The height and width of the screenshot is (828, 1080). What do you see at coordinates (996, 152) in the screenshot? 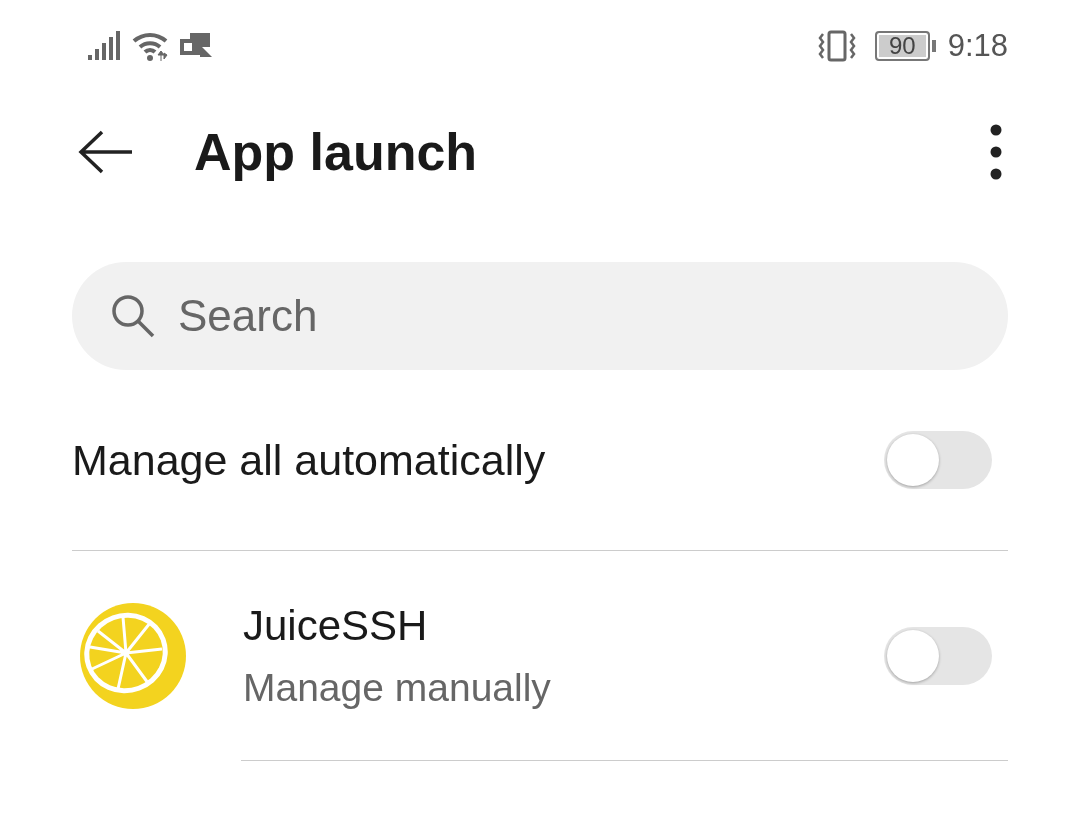
I see `more-options-icon` at bounding box center [996, 152].